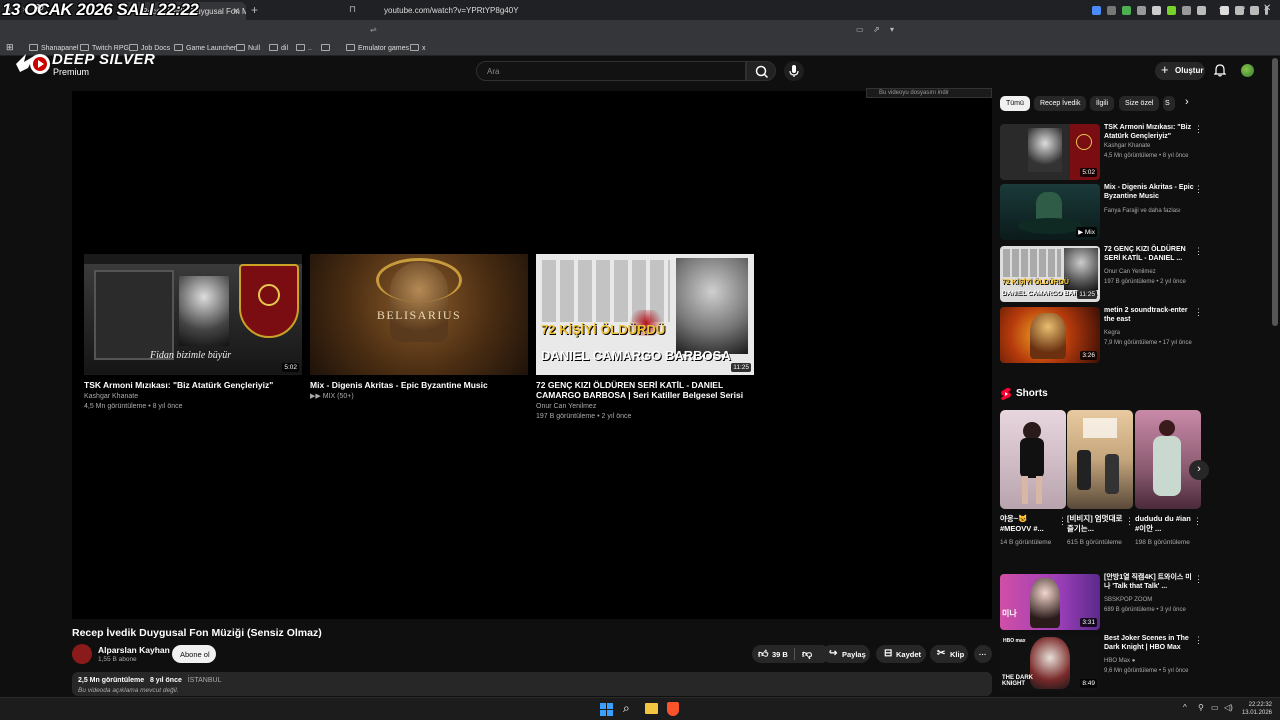  I want to click on create-button: + Oluştur, so click(1180, 71).